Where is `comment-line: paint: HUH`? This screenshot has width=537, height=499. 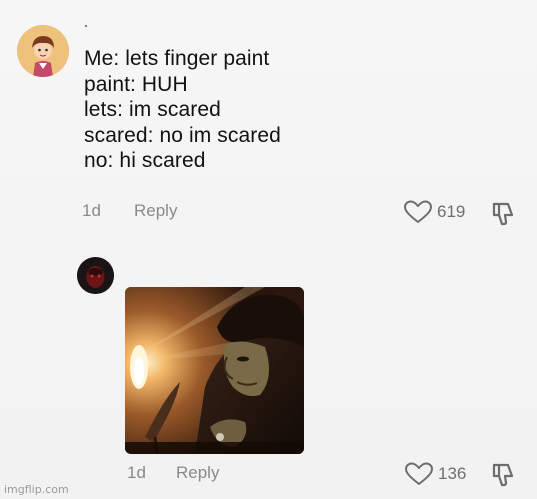
comment-line: paint: HUH is located at coordinates (136, 84).